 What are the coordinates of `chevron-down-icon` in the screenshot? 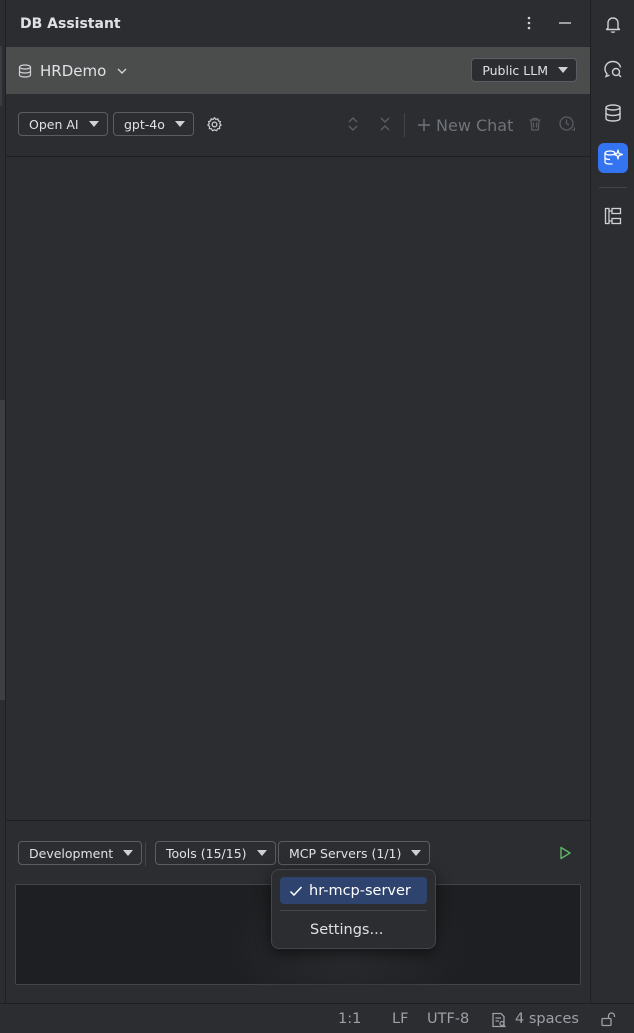 It's located at (122, 71).